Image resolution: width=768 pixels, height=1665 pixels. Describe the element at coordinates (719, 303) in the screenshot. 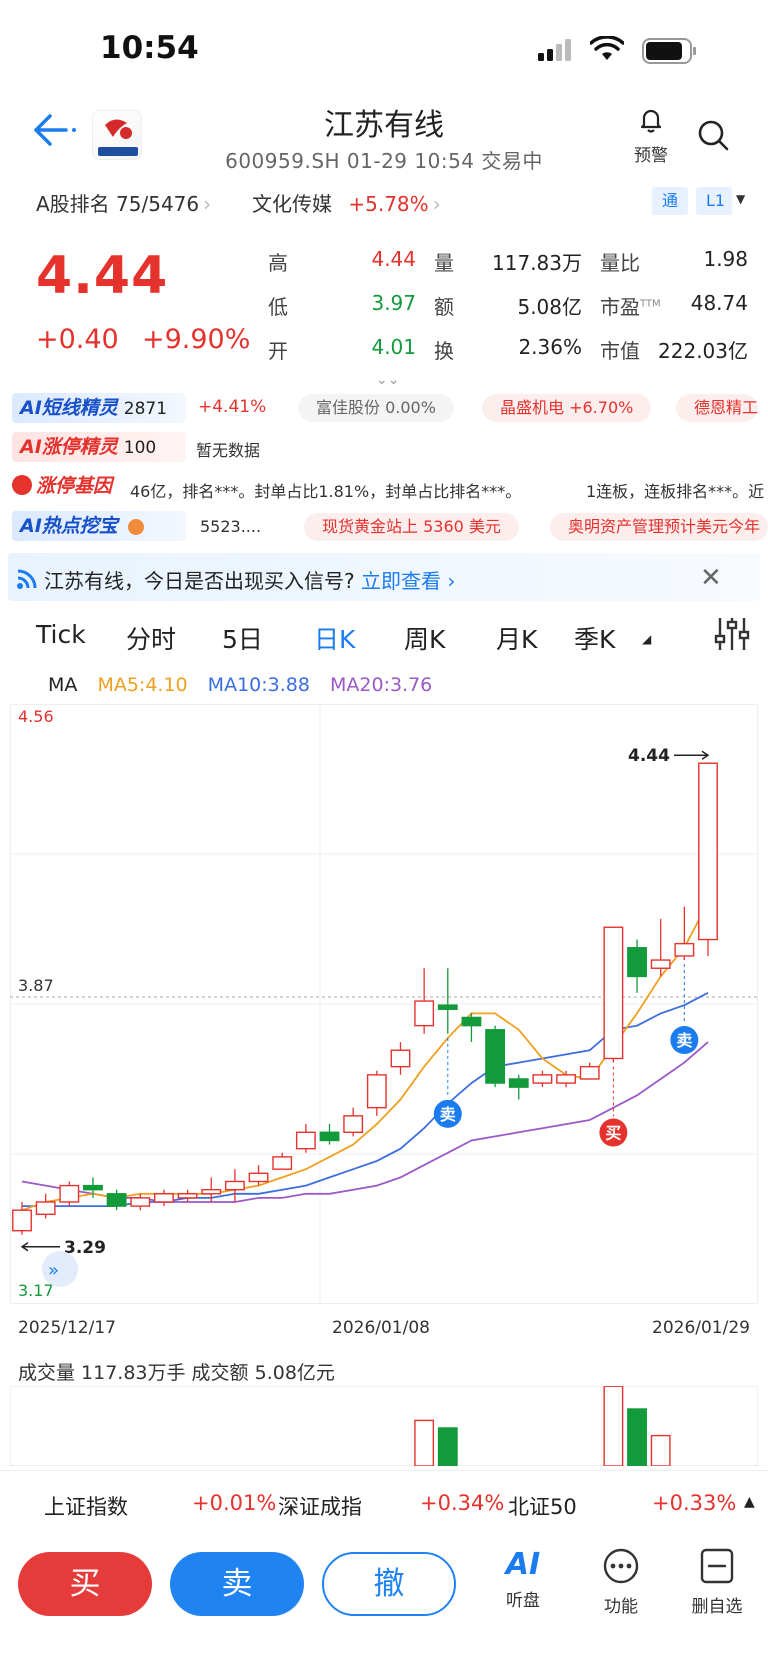

I see `quote-value-pe: 48.74` at that location.